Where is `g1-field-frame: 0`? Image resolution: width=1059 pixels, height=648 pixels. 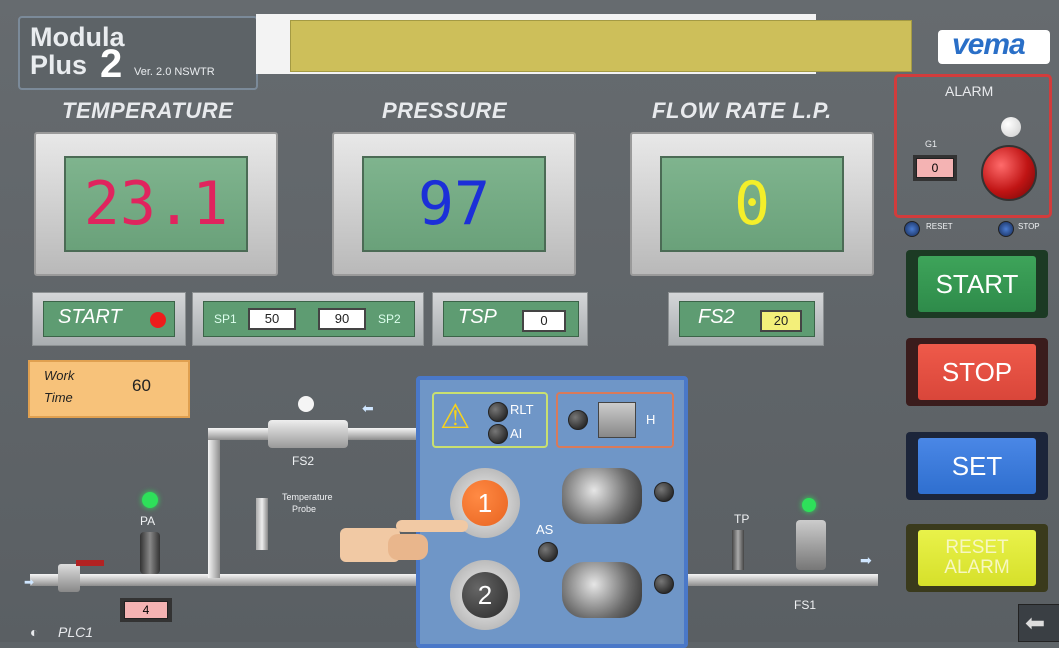
g1-field-frame: 0 is located at coordinates (935, 168).